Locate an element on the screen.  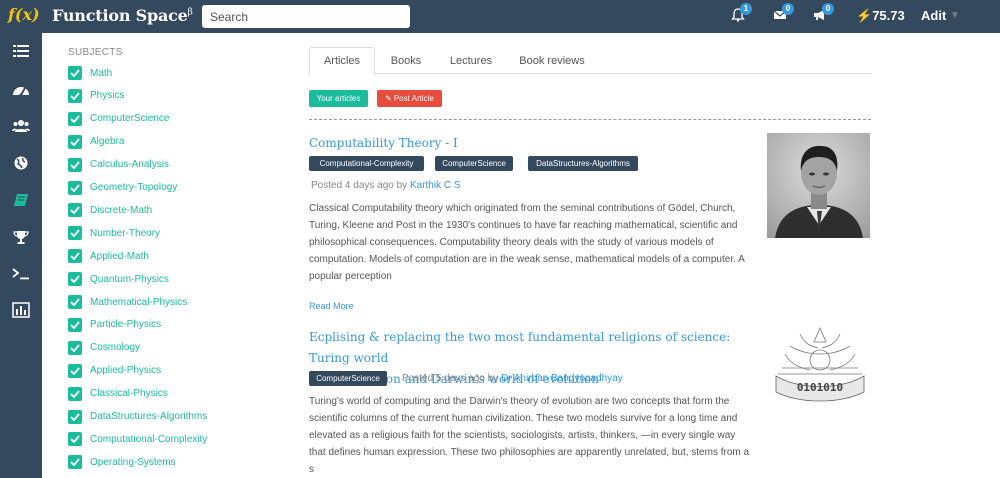
brand-name: Function Spaceβ is located at coordinates (122, 15).